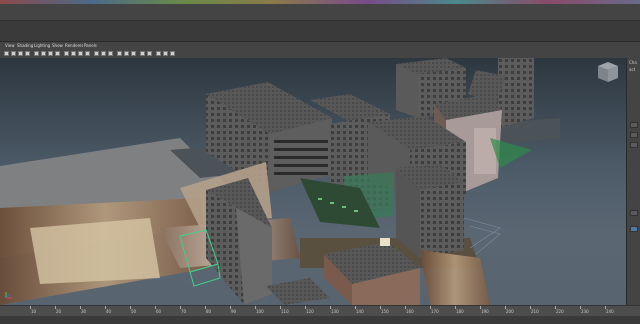 The image size is (640, 324). Describe the element at coordinates (74, 46) in the screenshot. I see `menu-renderer: Renderer` at that location.